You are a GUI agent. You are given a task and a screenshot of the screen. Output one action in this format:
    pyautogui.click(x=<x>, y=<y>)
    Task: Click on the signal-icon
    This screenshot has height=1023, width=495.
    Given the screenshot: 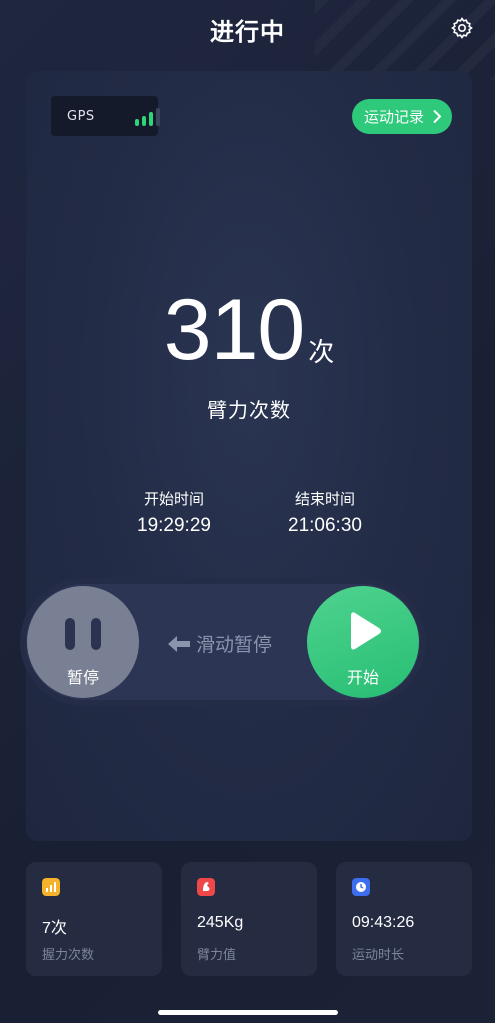 What is the action you would take?
    pyautogui.click(x=151, y=117)
    